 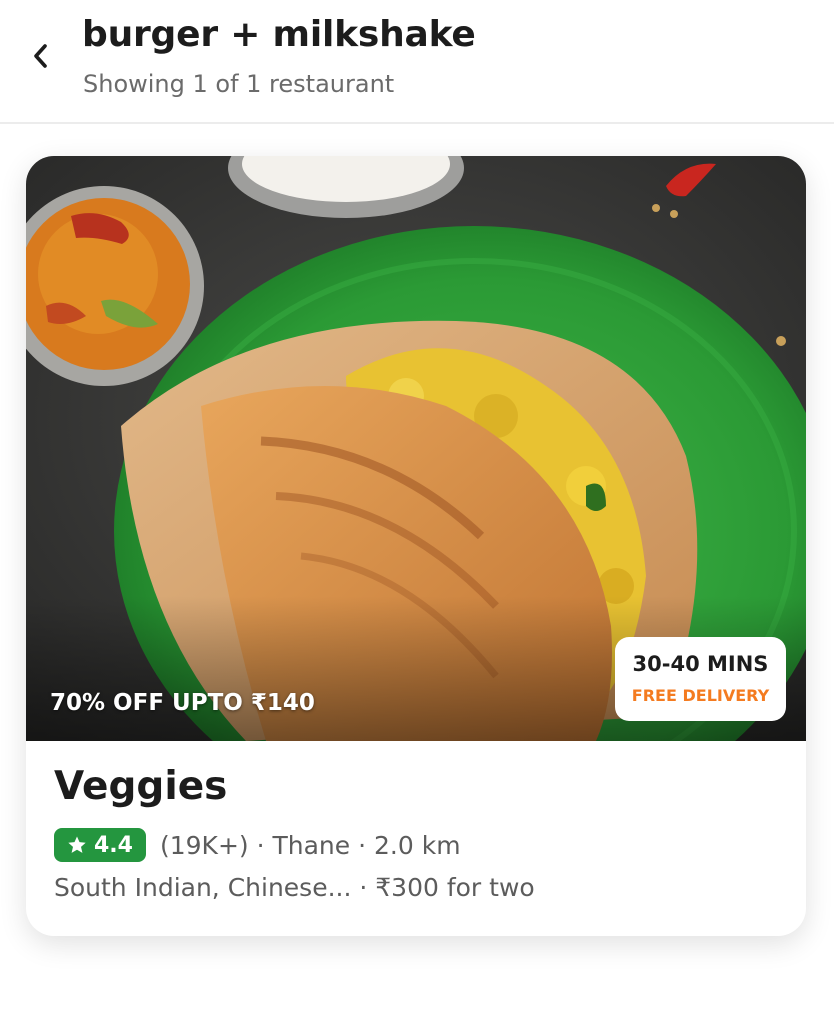 I want to click on results-count: Showing 1 of 1 restaurant, so click(x=239, y=84).